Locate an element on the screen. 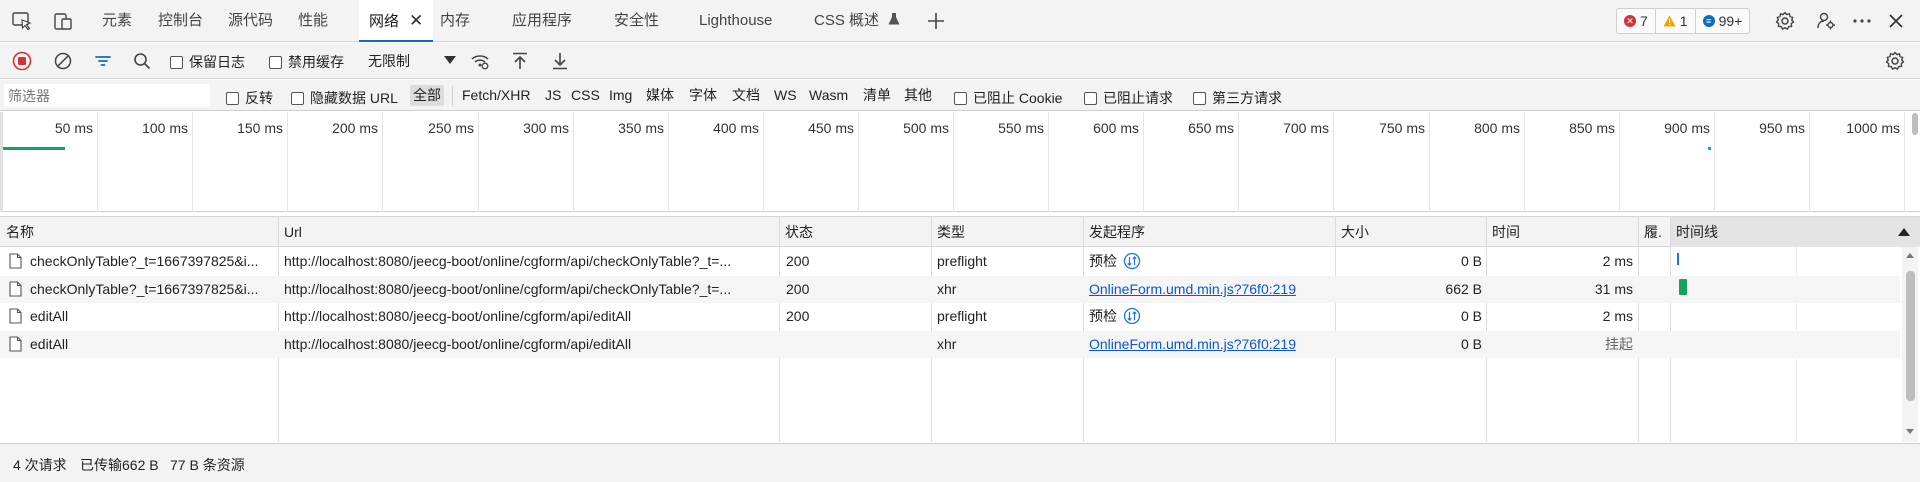 This screenshot has height=482, width=1920. scrollbar-thumb is located at coordinates (1910, 336).